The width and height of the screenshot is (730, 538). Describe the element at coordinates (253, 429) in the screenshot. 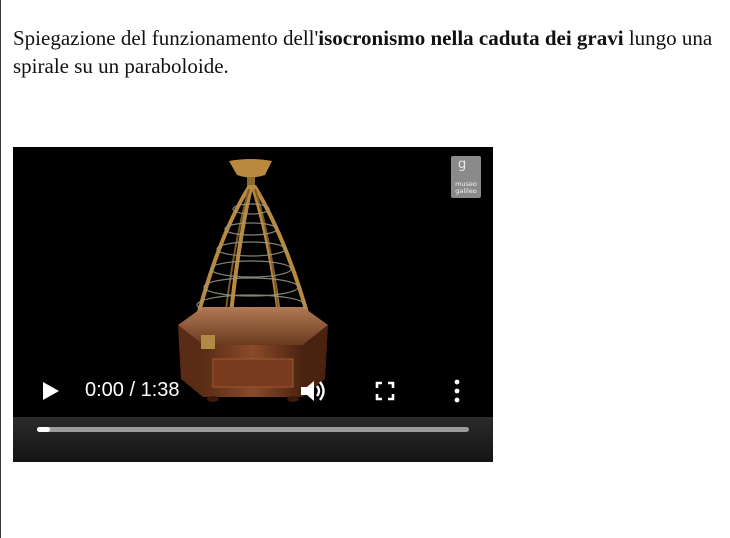

I see `progress-bar` at that location.